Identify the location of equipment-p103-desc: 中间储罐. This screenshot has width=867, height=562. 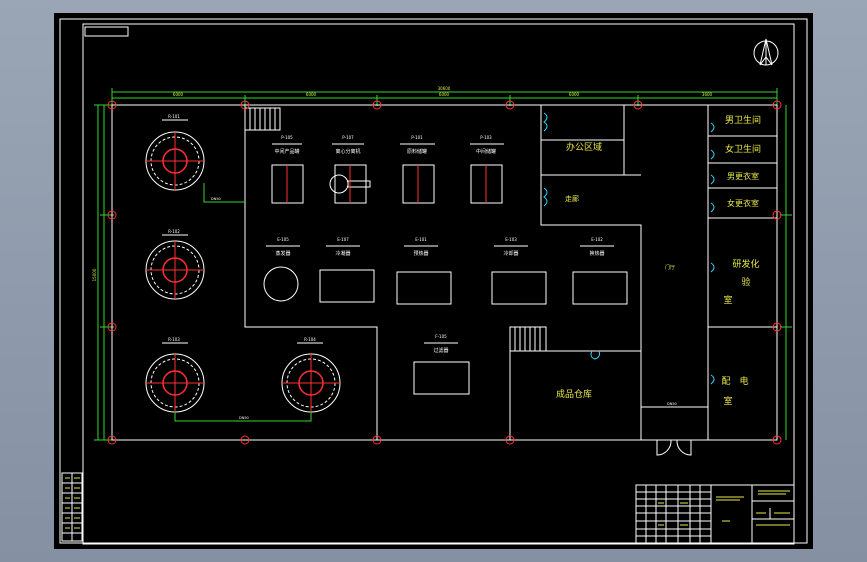
(486, 151).